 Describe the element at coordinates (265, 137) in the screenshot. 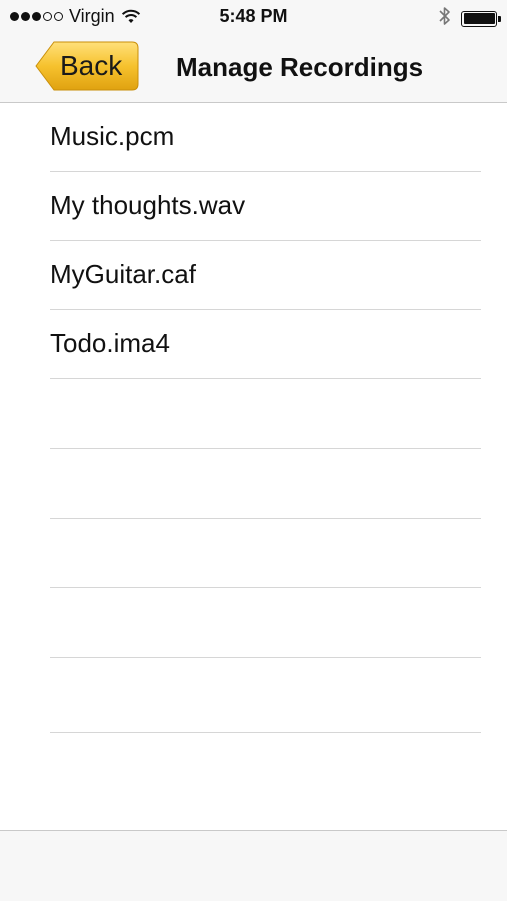

I see `list-item: Music.pcm` at that location.